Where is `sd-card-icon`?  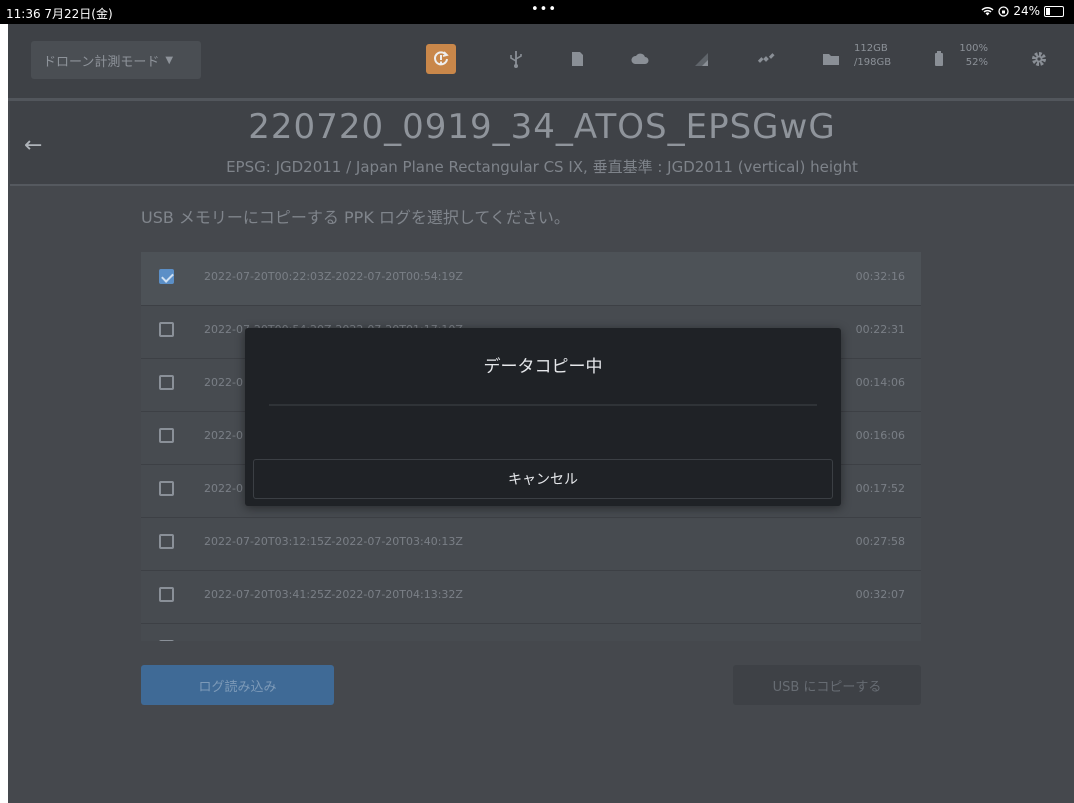
sd-card-icon is located at coordinates (577, 59).